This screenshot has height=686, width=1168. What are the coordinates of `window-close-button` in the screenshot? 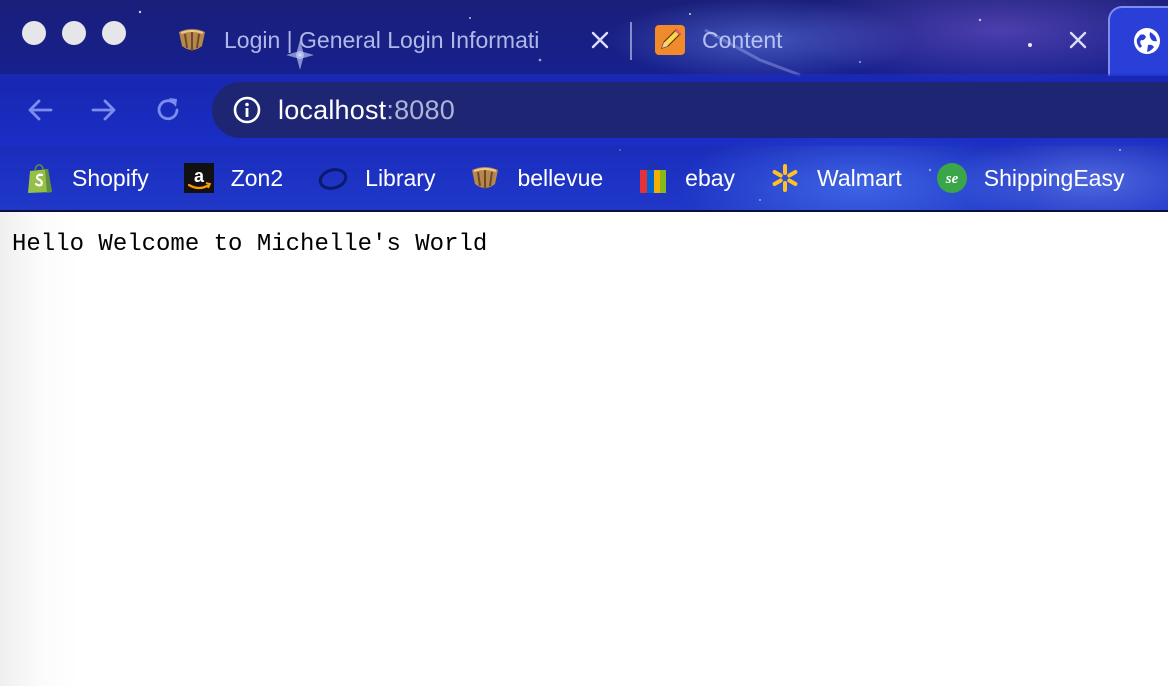 It's located at (34, 33).